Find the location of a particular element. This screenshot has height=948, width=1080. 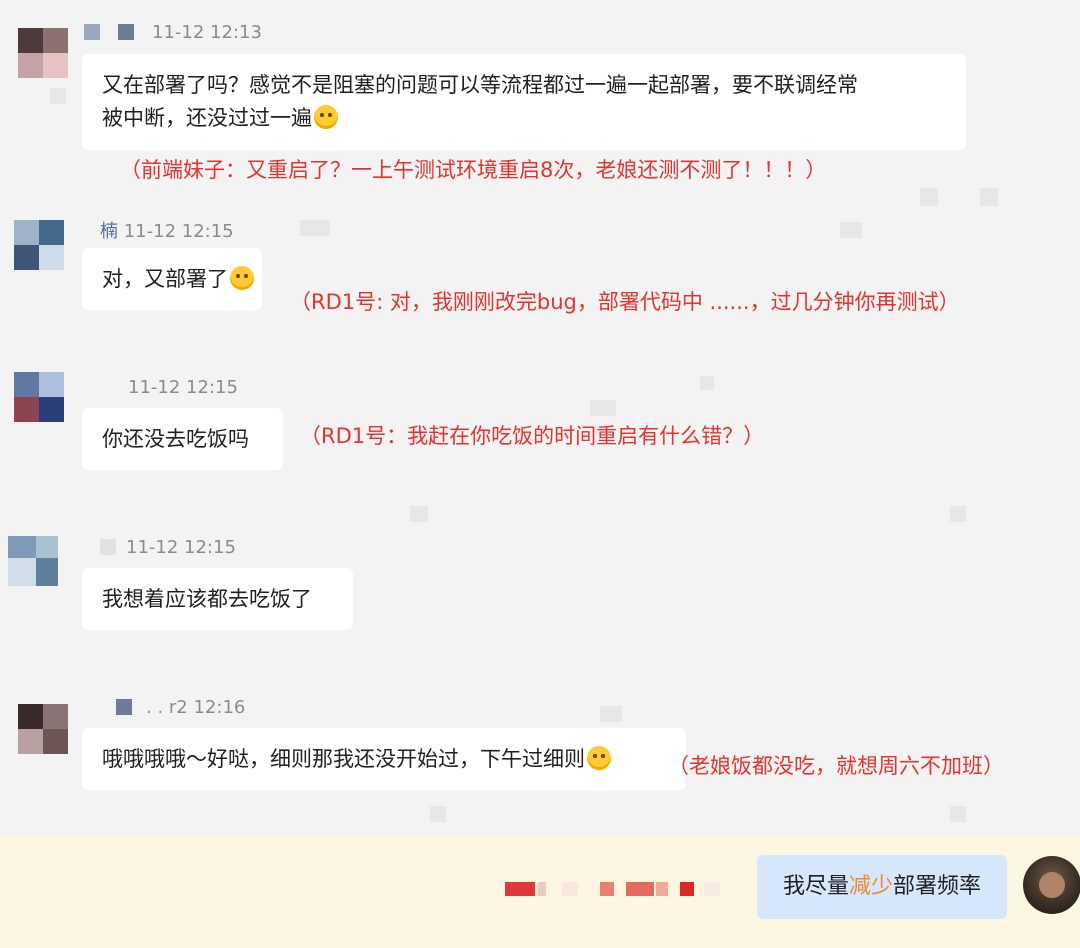

message-bubble: 对，又部署了 is located at coordinates (172, 279).